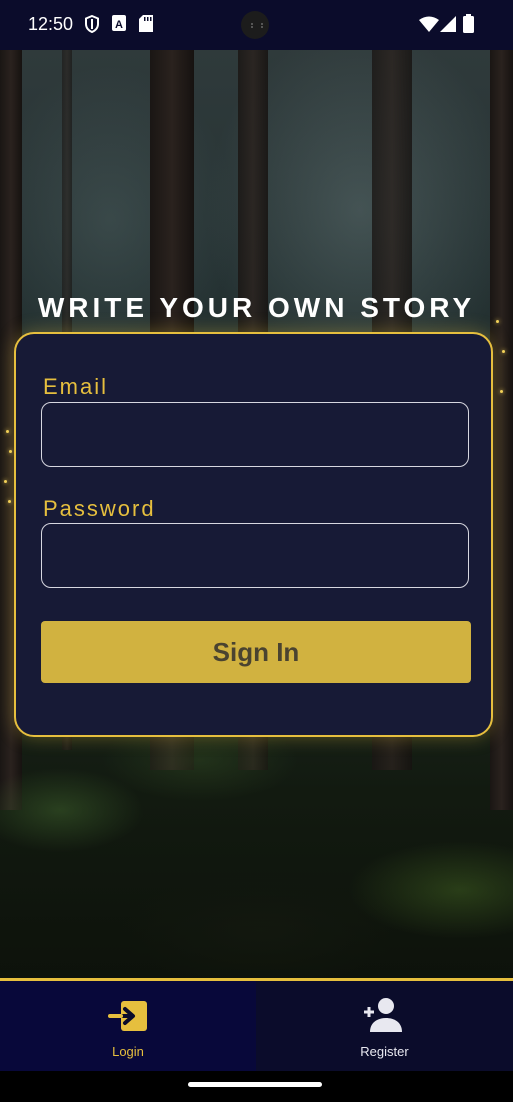  I want to click on email-field, so click(255, 434).